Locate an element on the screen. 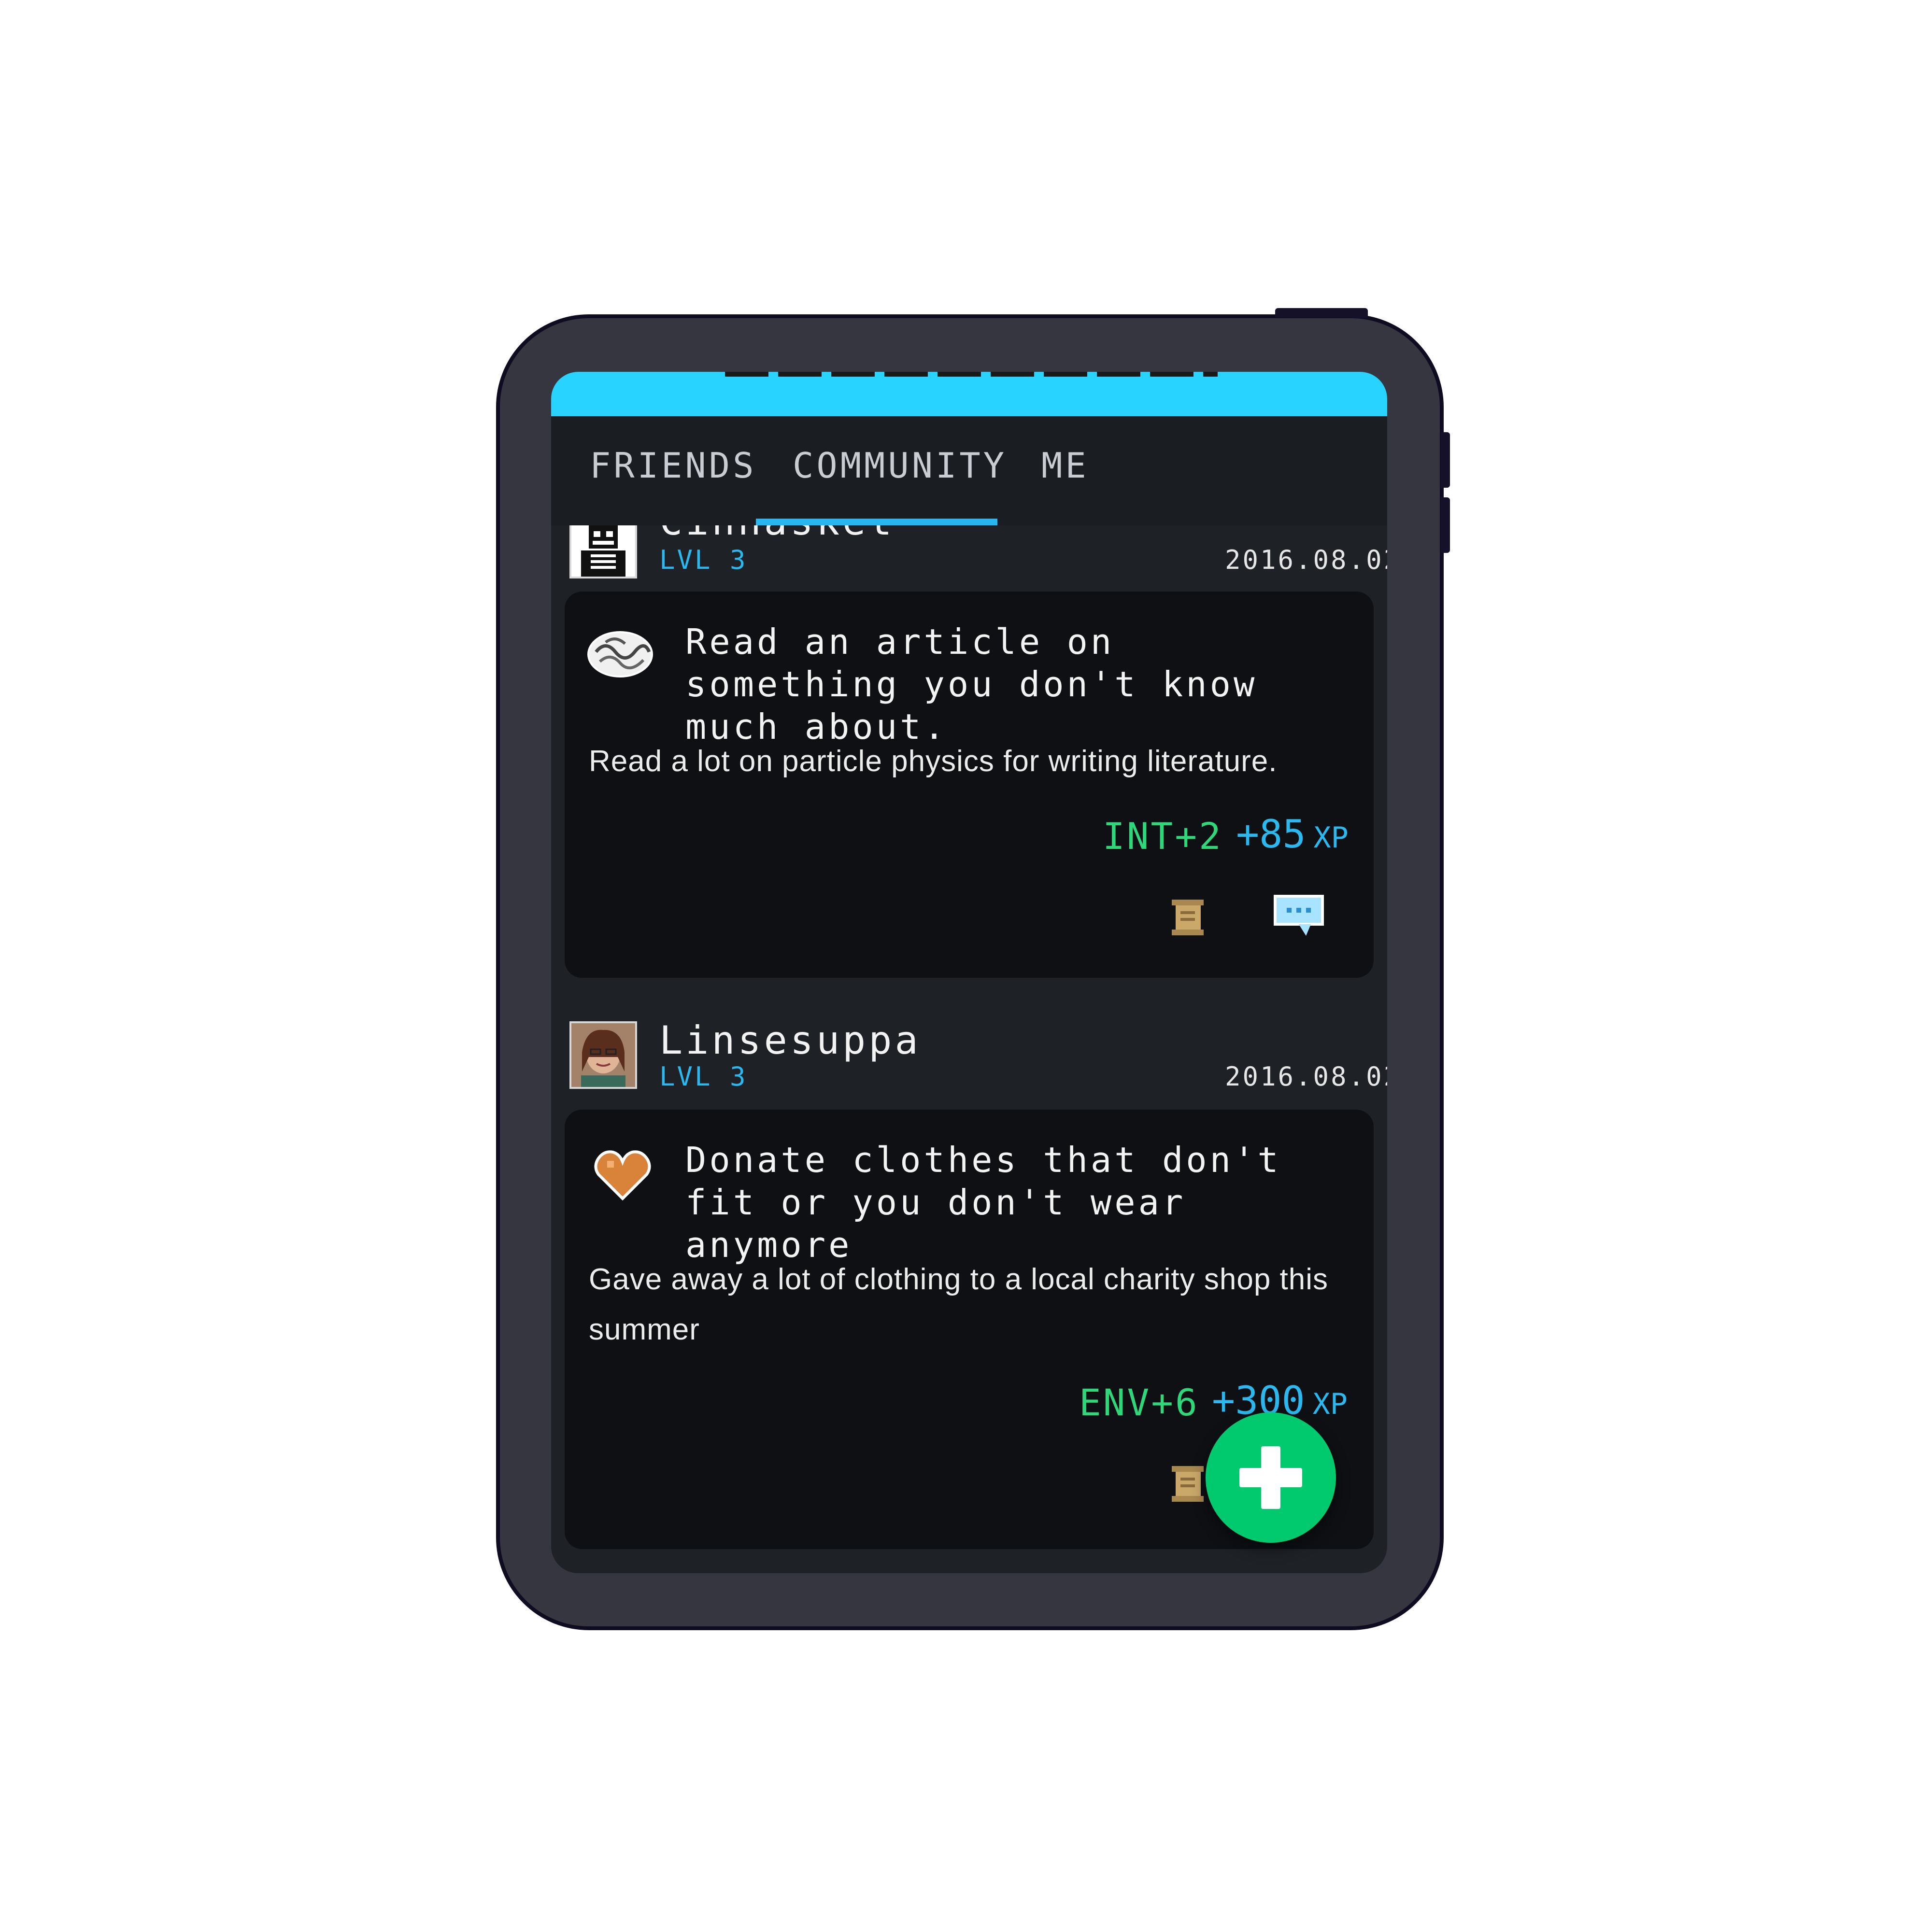 The width and height of the screenshot is (1932, 1932). stat-reward: INT+2 is located at coordinates (1163, 836).